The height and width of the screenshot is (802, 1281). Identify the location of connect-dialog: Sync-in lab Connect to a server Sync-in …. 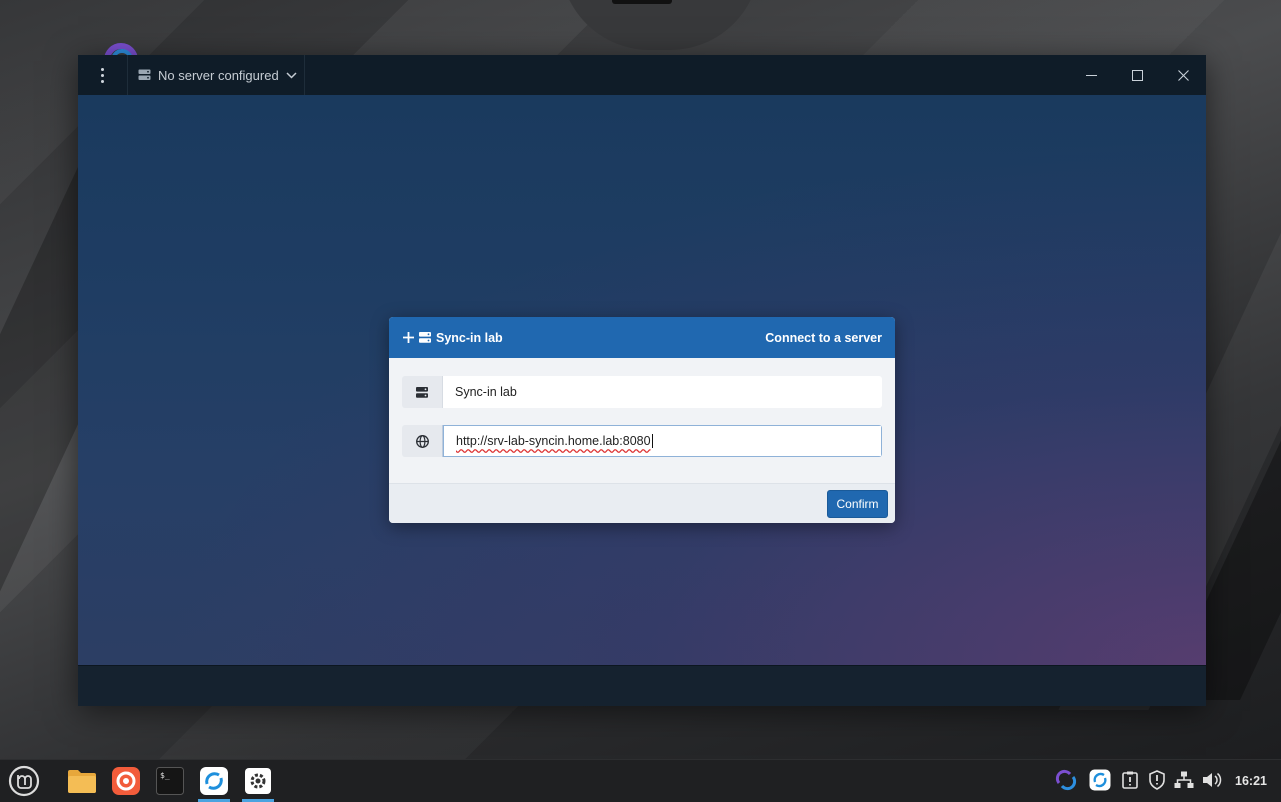
(642, 420).